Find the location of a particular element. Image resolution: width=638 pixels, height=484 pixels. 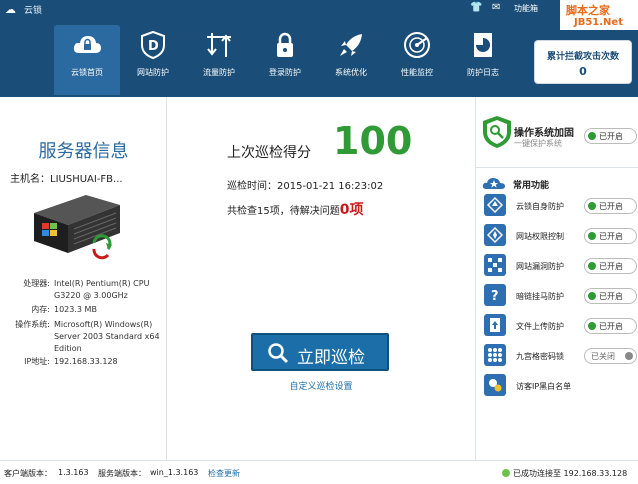

spec-os-key: 操作系统: is located at coordinates (32, 324).